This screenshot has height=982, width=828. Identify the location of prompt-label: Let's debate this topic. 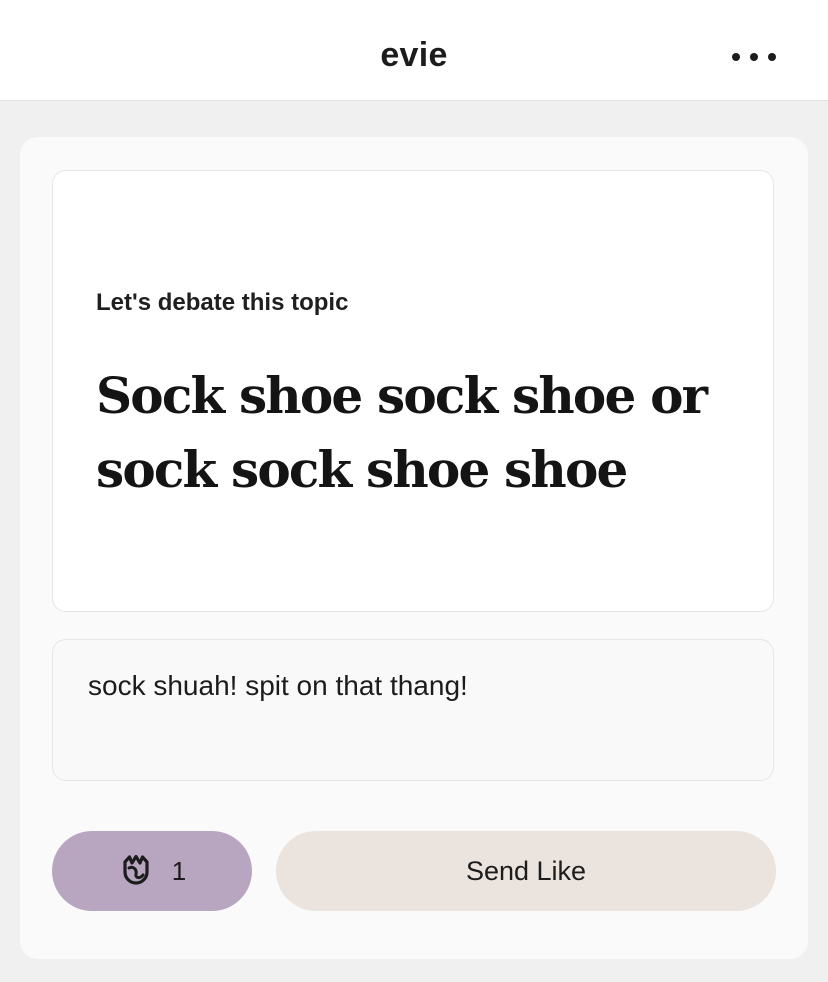
(222, 302).